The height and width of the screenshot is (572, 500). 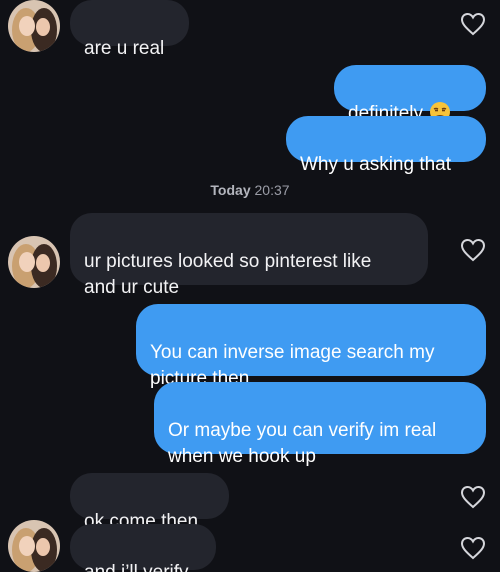 What do you see at coordinates (230, 190) in the screenshot?
I see `separator-day: Today` at bounding box center [230, 190].